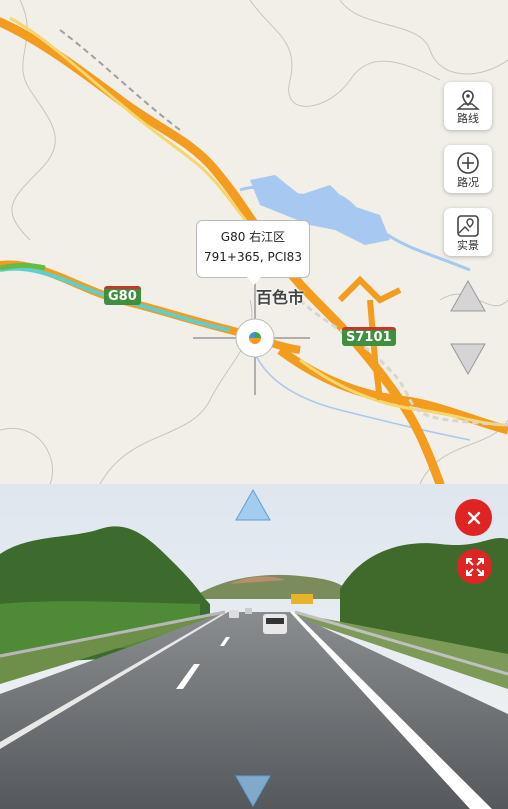  What do you see at coordinates (253, 237) in the screenshot?
I see `tooltip-road: G80 右江区` at bounding box center [253, 237].